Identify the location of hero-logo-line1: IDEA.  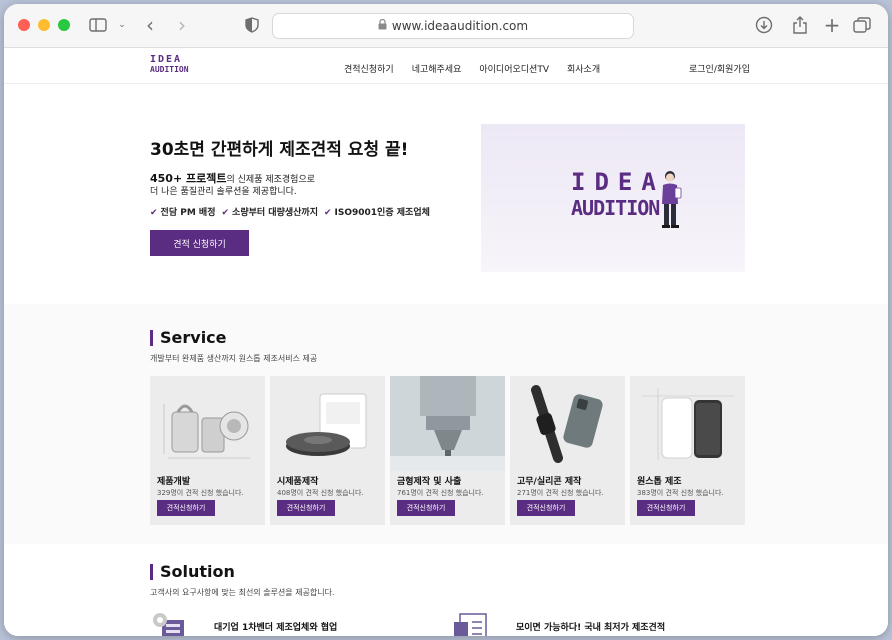
(618, 182).